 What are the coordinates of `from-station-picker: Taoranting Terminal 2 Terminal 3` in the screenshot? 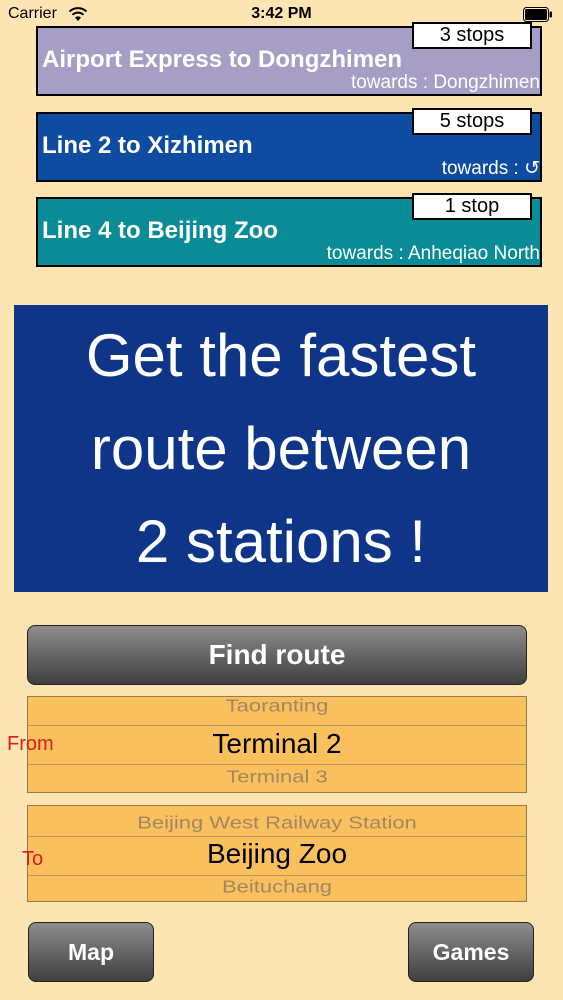 It's located at (277, 744).